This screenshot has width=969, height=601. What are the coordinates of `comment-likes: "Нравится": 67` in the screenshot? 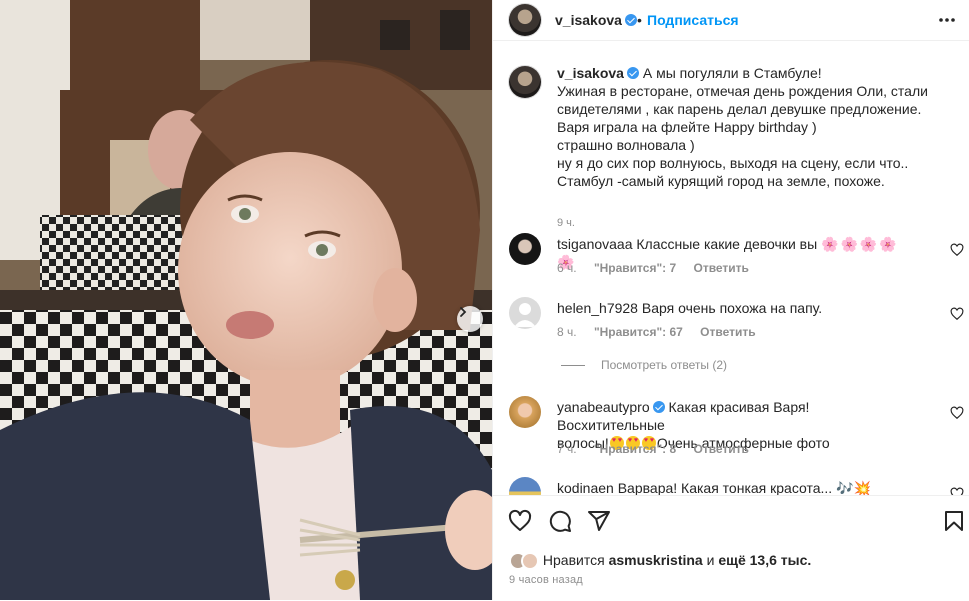 It's located at (638, 332).